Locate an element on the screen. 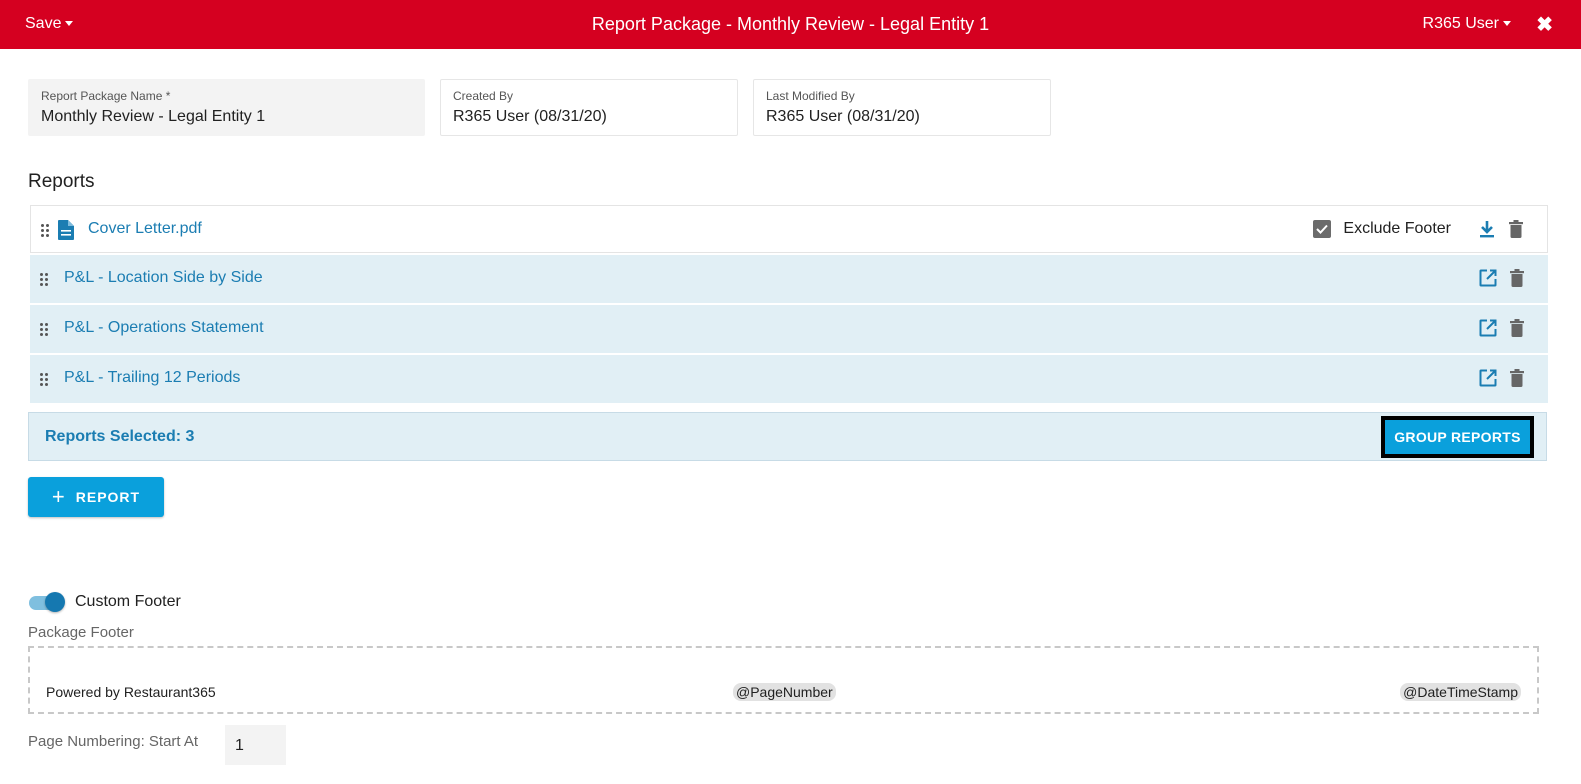 The width and height of the screenshot is (1581, 784). add-report-button: + REPORT is located at coordinates (96, 497).